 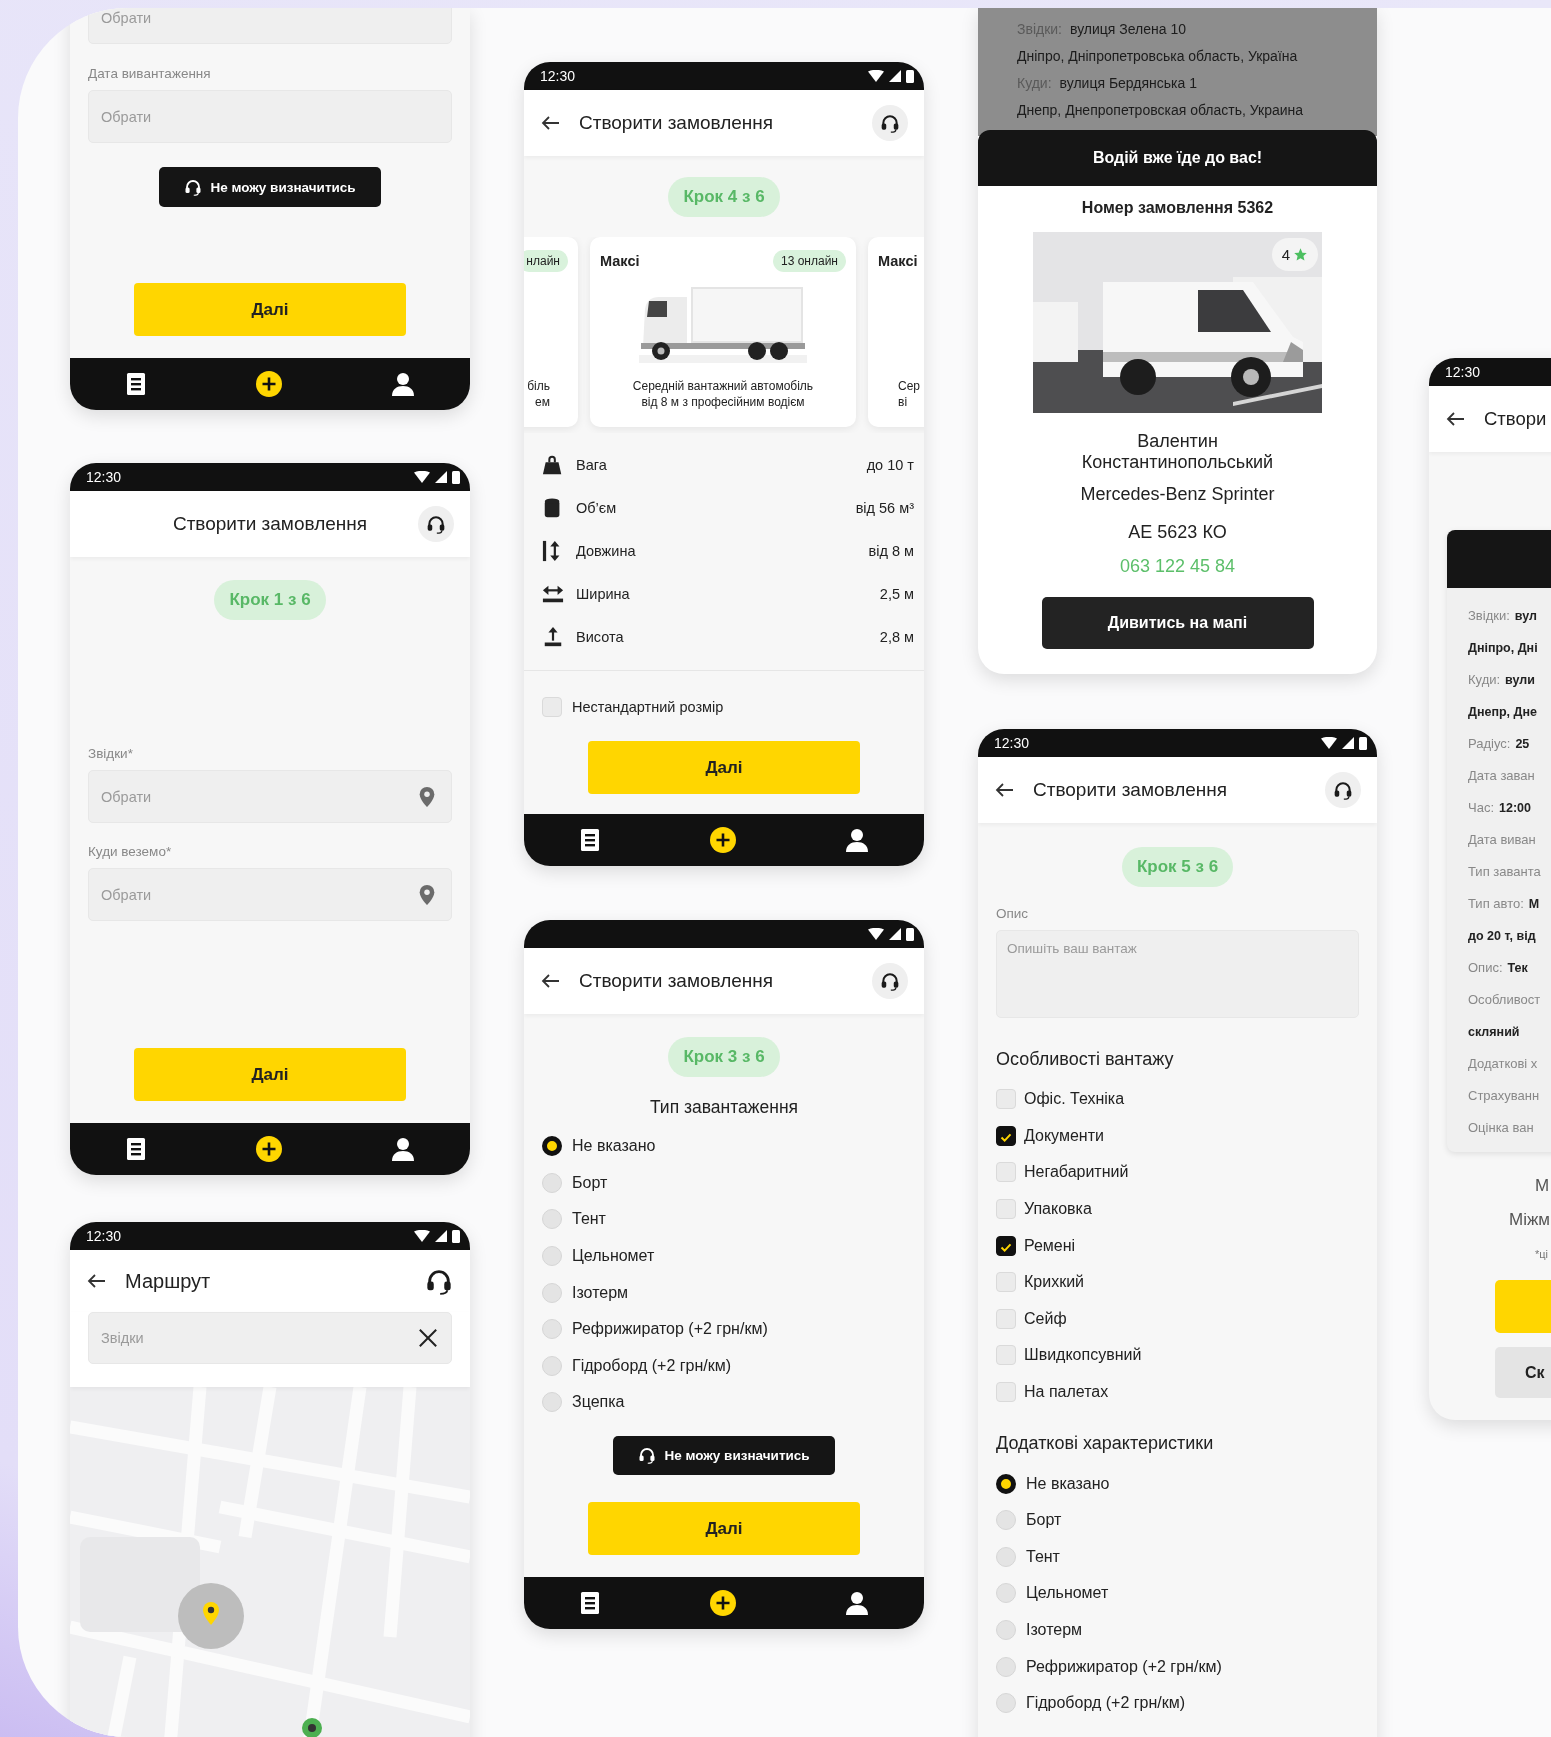 What do you see at coordinates (1177, 494) in the screenshot?
I see `car-model: Mercedes-Benz Sprinter` at bounding box center [1177, 494].